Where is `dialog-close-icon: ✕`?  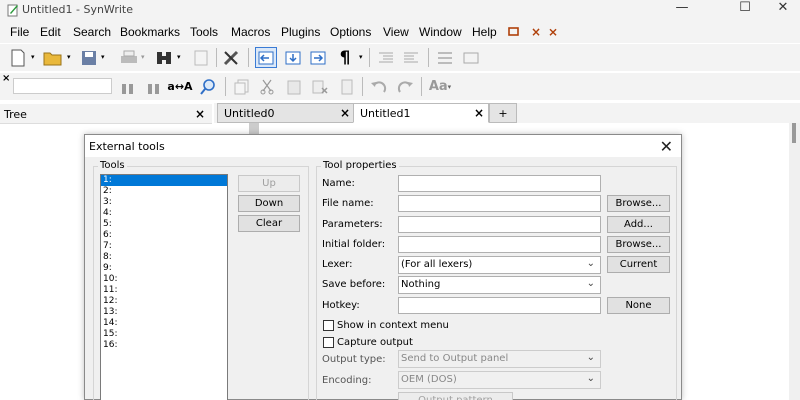
dialog-close-icon: ✕ is located at coordinates (666, 146).